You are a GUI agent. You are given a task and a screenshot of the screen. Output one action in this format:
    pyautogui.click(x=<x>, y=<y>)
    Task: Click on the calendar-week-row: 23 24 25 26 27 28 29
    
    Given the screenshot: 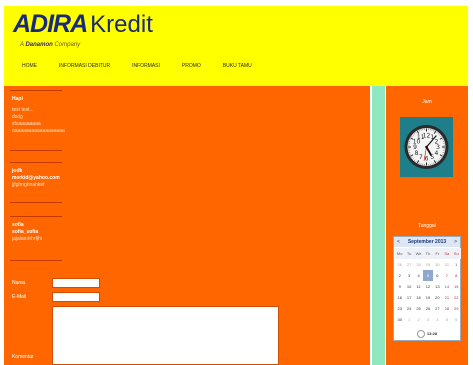 What is the action you would take?
    pyautogui.click(x=428, y=308)
    